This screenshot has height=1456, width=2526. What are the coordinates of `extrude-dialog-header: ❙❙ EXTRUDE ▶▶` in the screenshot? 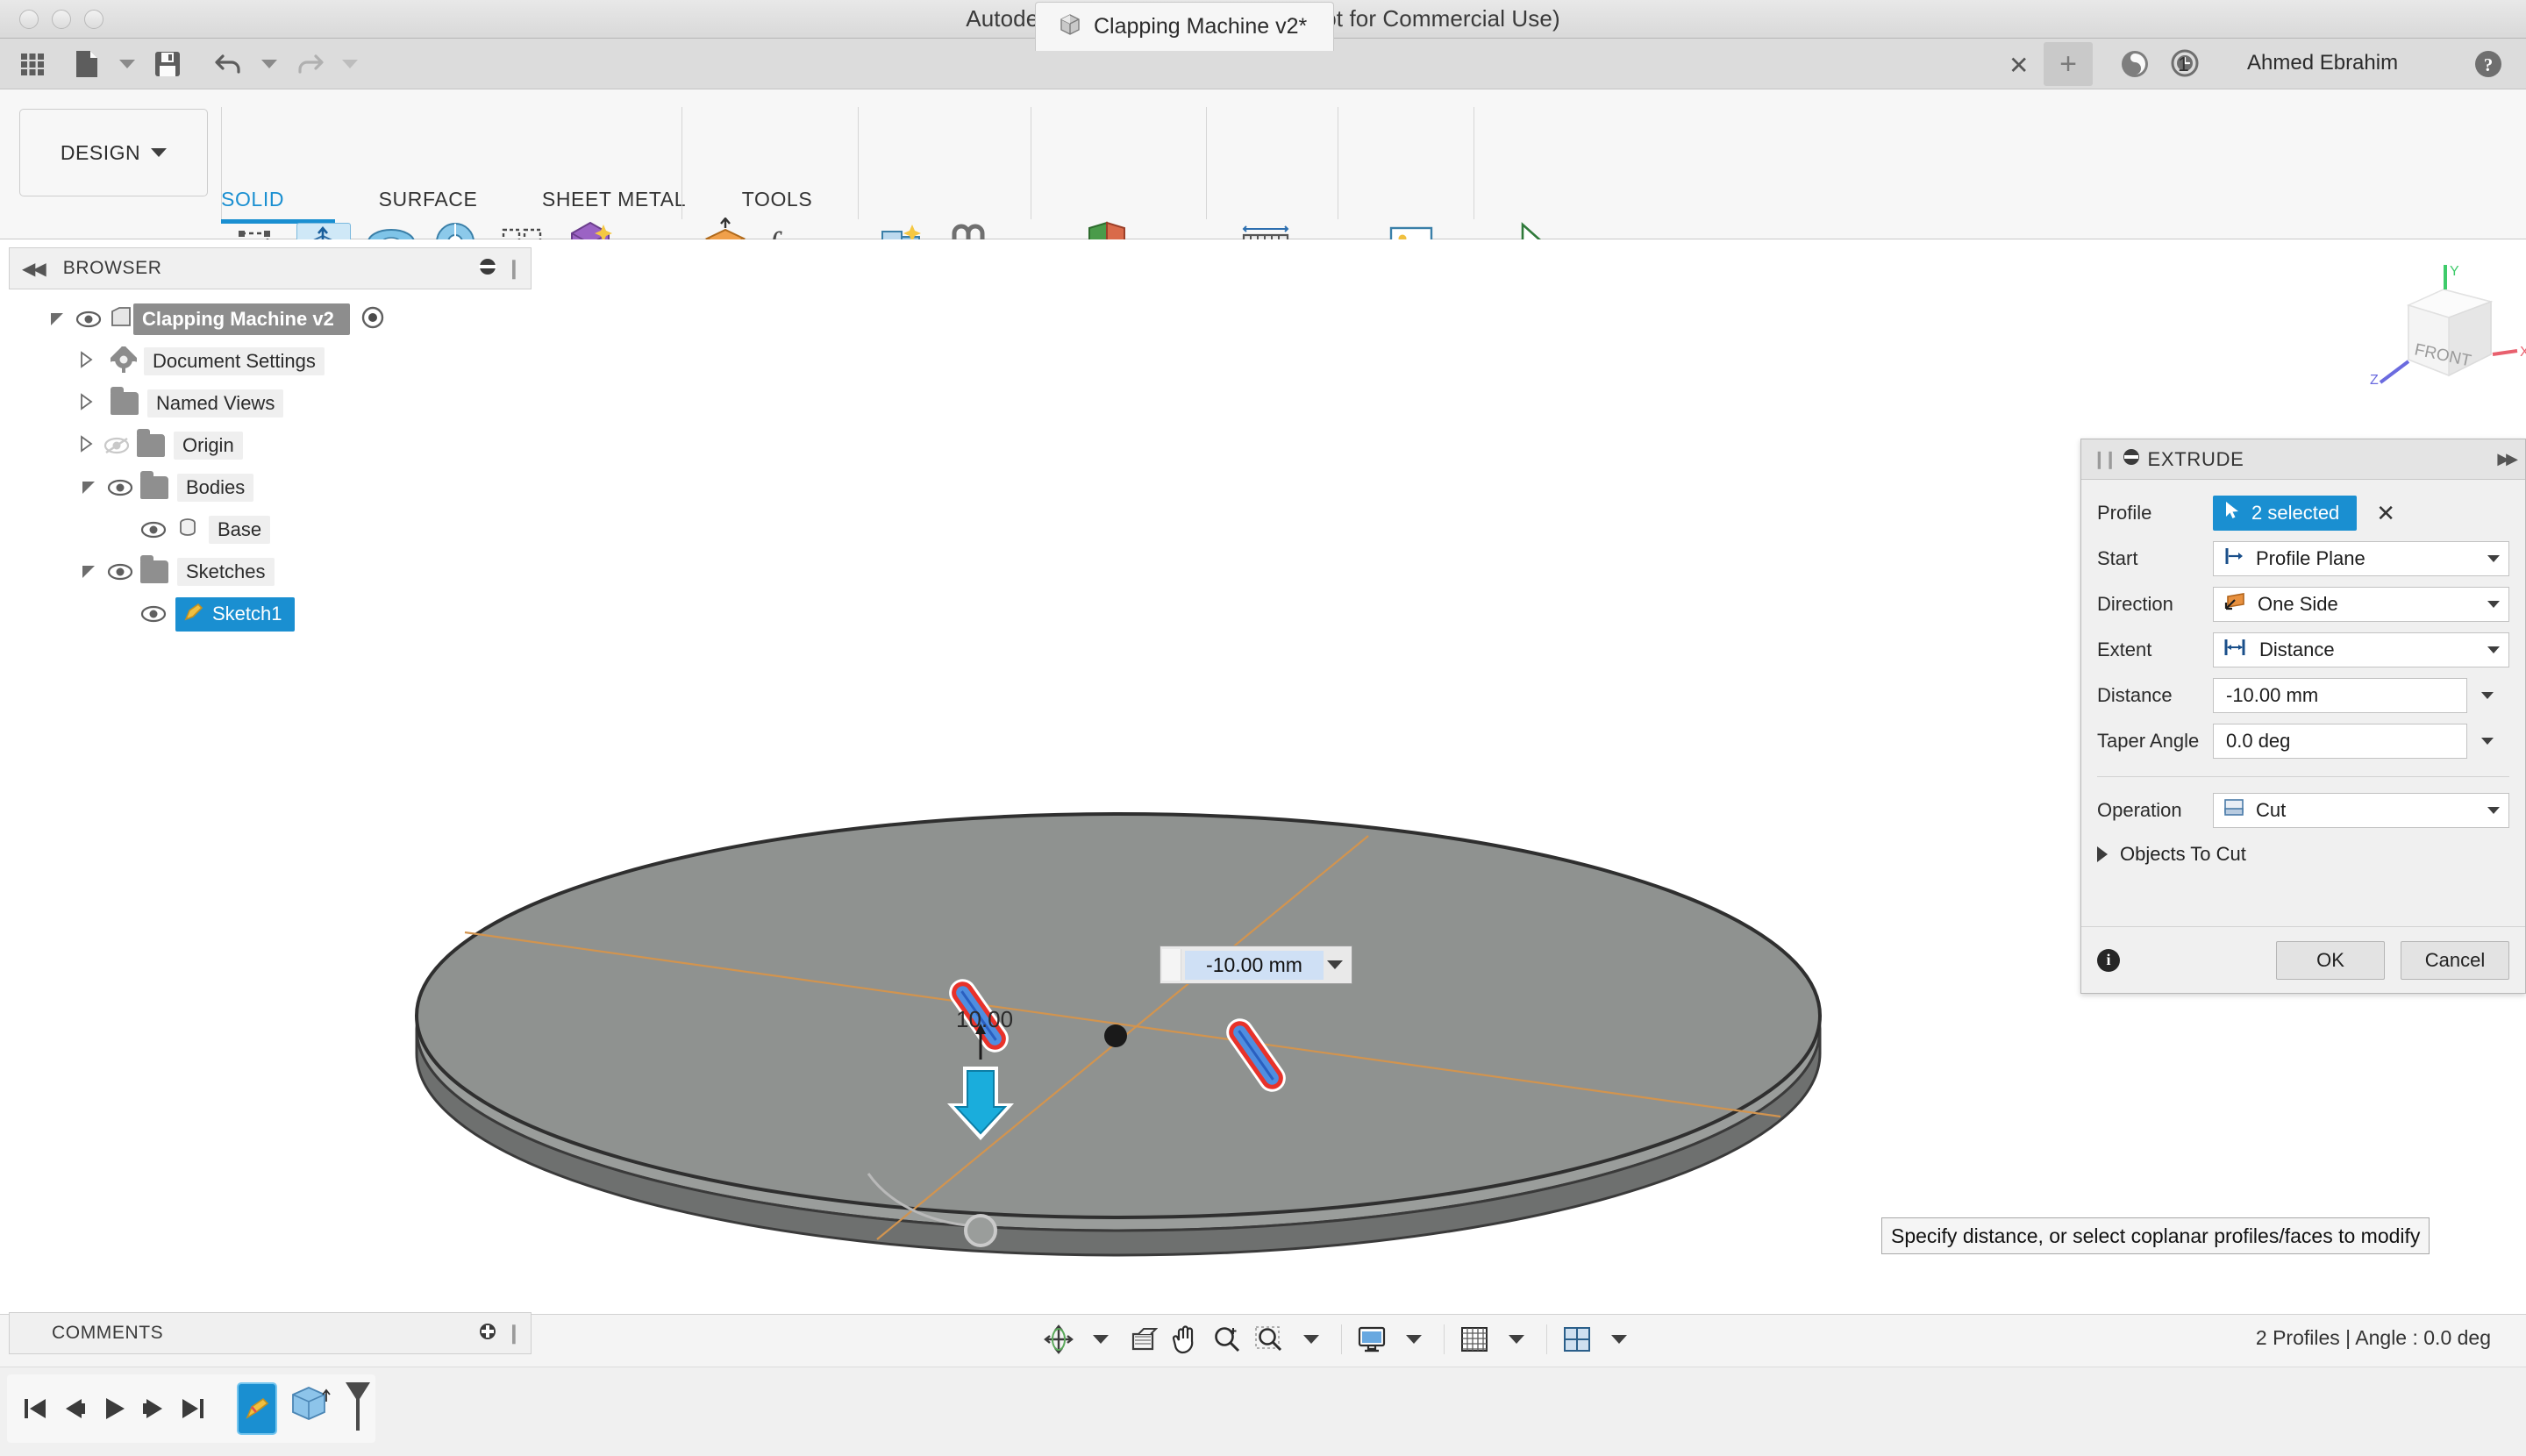 It's located at (2303, 459).